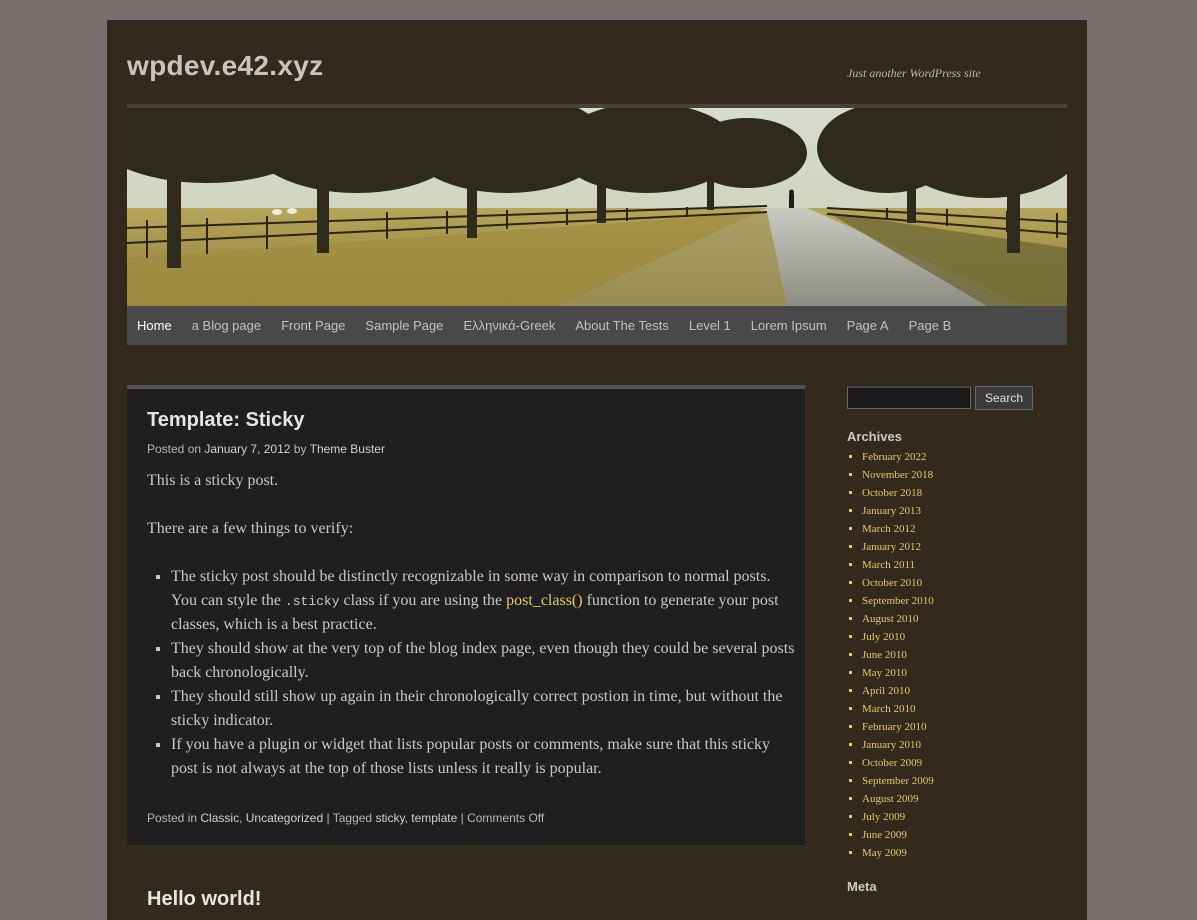 This screenshot has width=1197, height=920. Describe the element at coordinates (544, 600) in the screenshot. I see `post-class-link: post_class()` at that location.